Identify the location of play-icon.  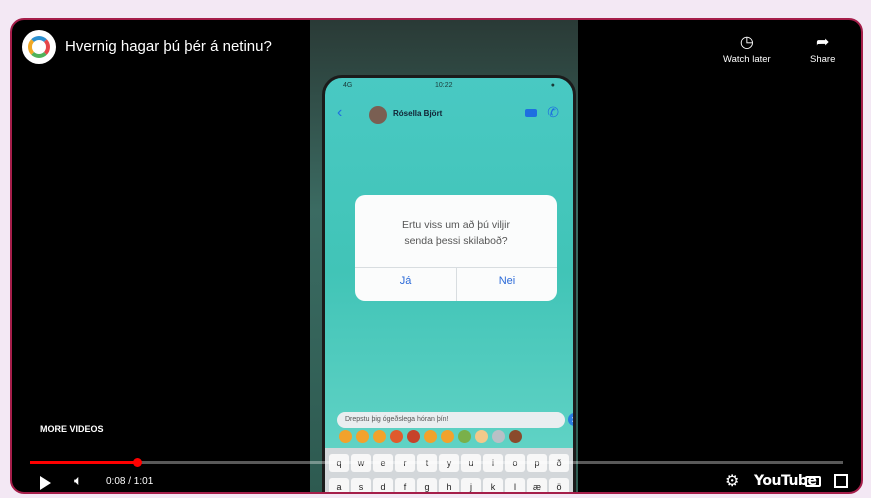
(45, 483).